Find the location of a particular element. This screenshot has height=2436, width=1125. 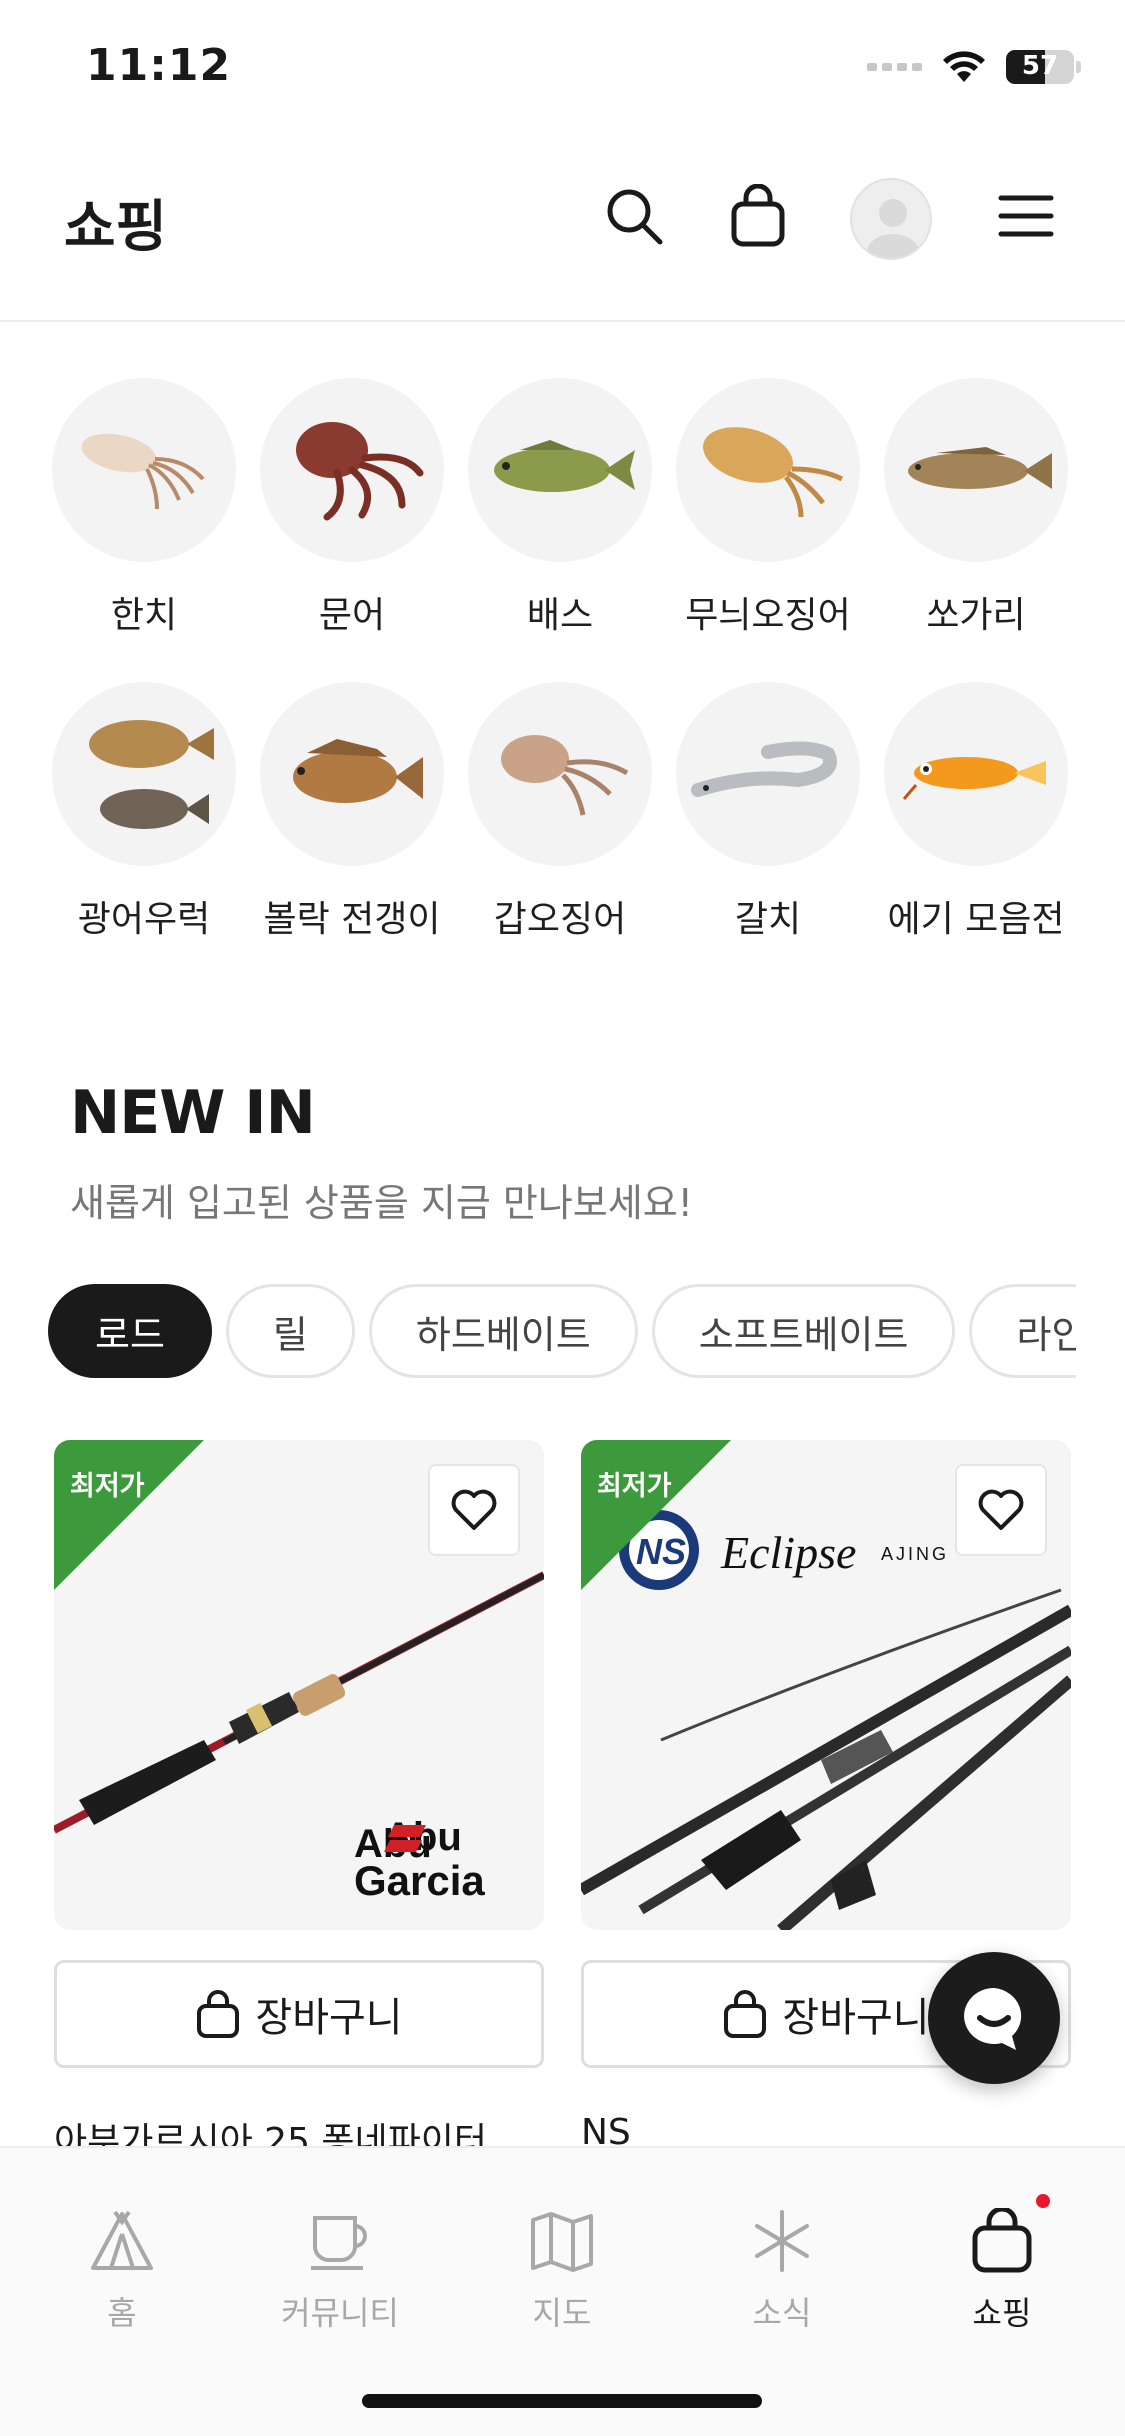

bass-image is located at coordinates (560, 470).